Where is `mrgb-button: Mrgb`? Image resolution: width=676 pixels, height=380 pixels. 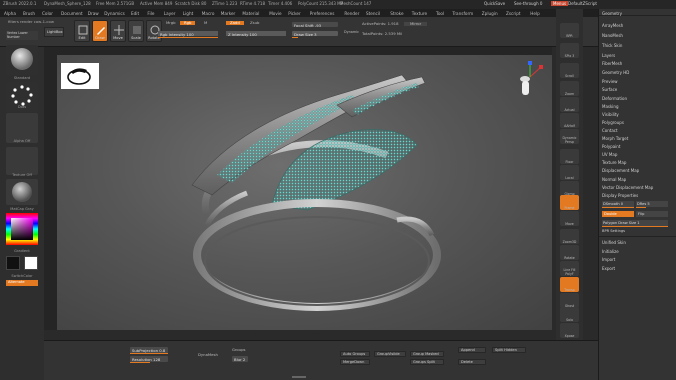
mrgb-button: Mrgb is located at coordinates (171, 22).